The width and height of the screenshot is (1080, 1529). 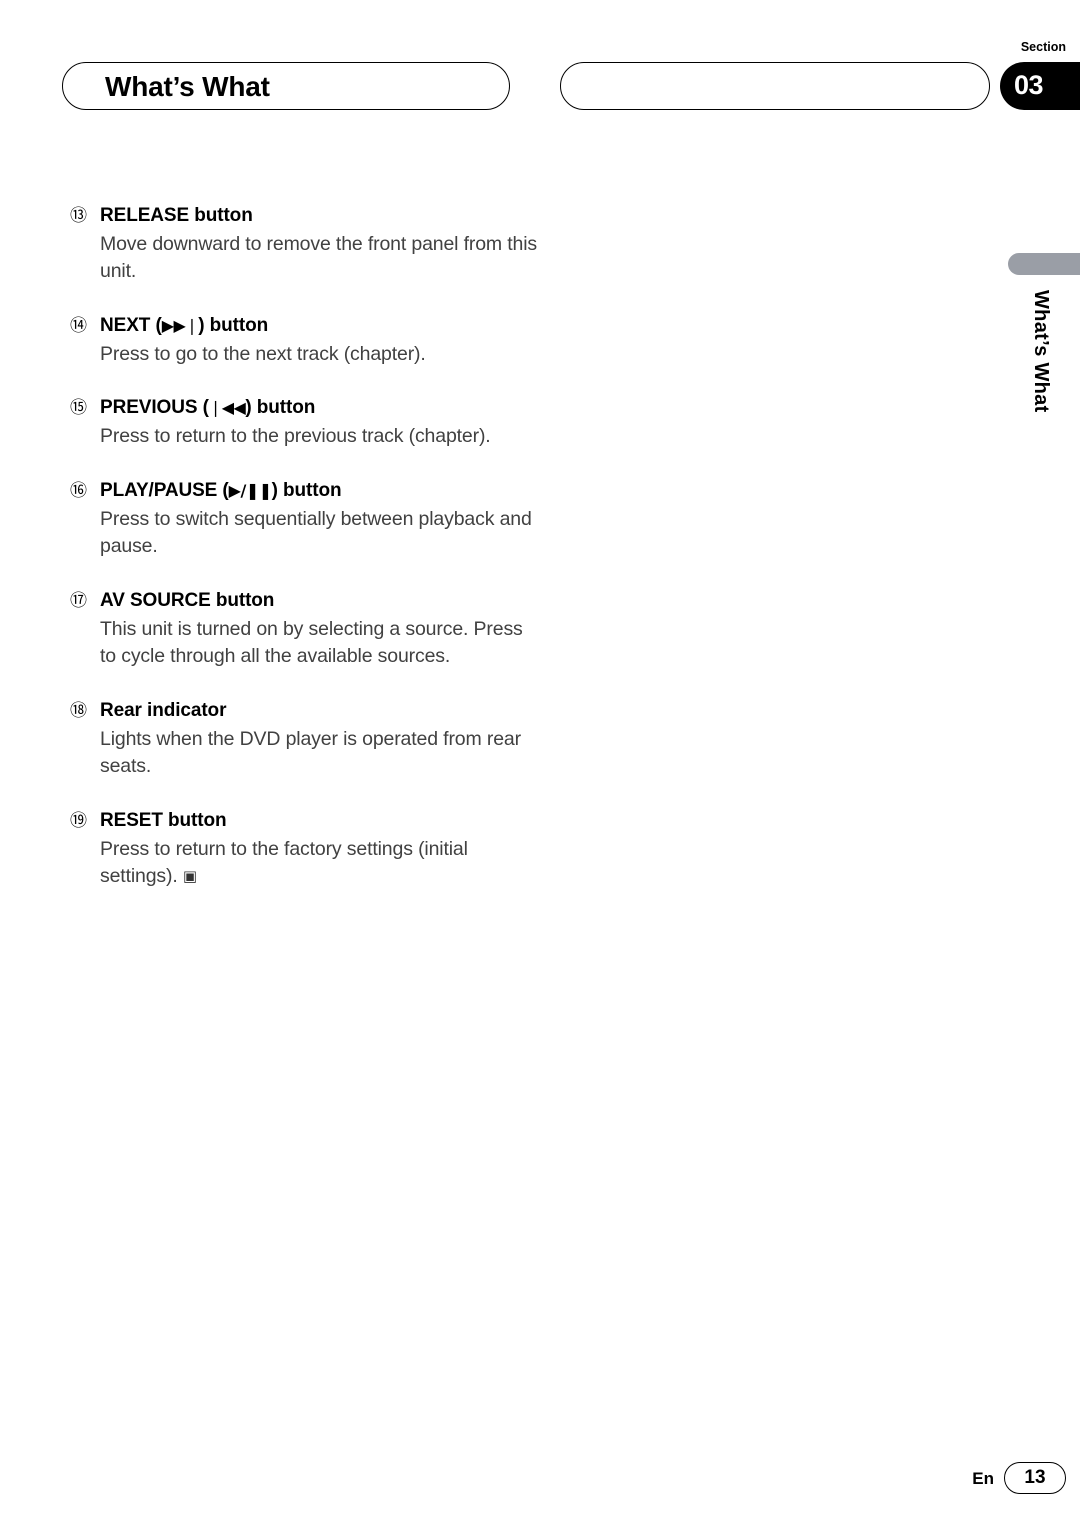 What do you see at coordinates (163, 820) in the screenshot?
I see `entry-title: RESET button` at bounding box center [163, 820].